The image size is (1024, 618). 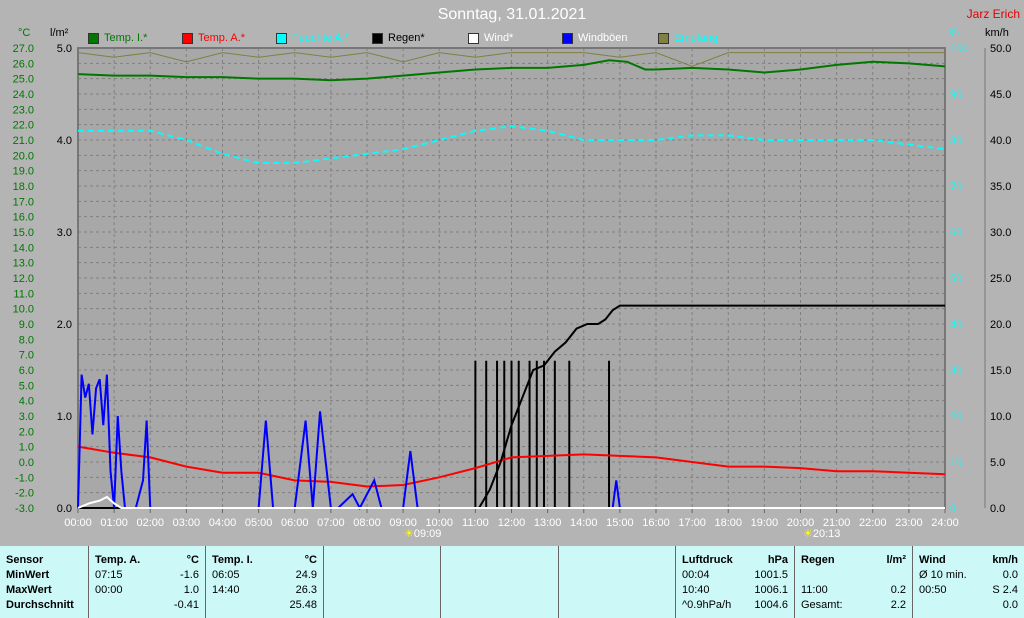 I want to click on wind-tick-label: 45.0, so click(x=1000, y=95).